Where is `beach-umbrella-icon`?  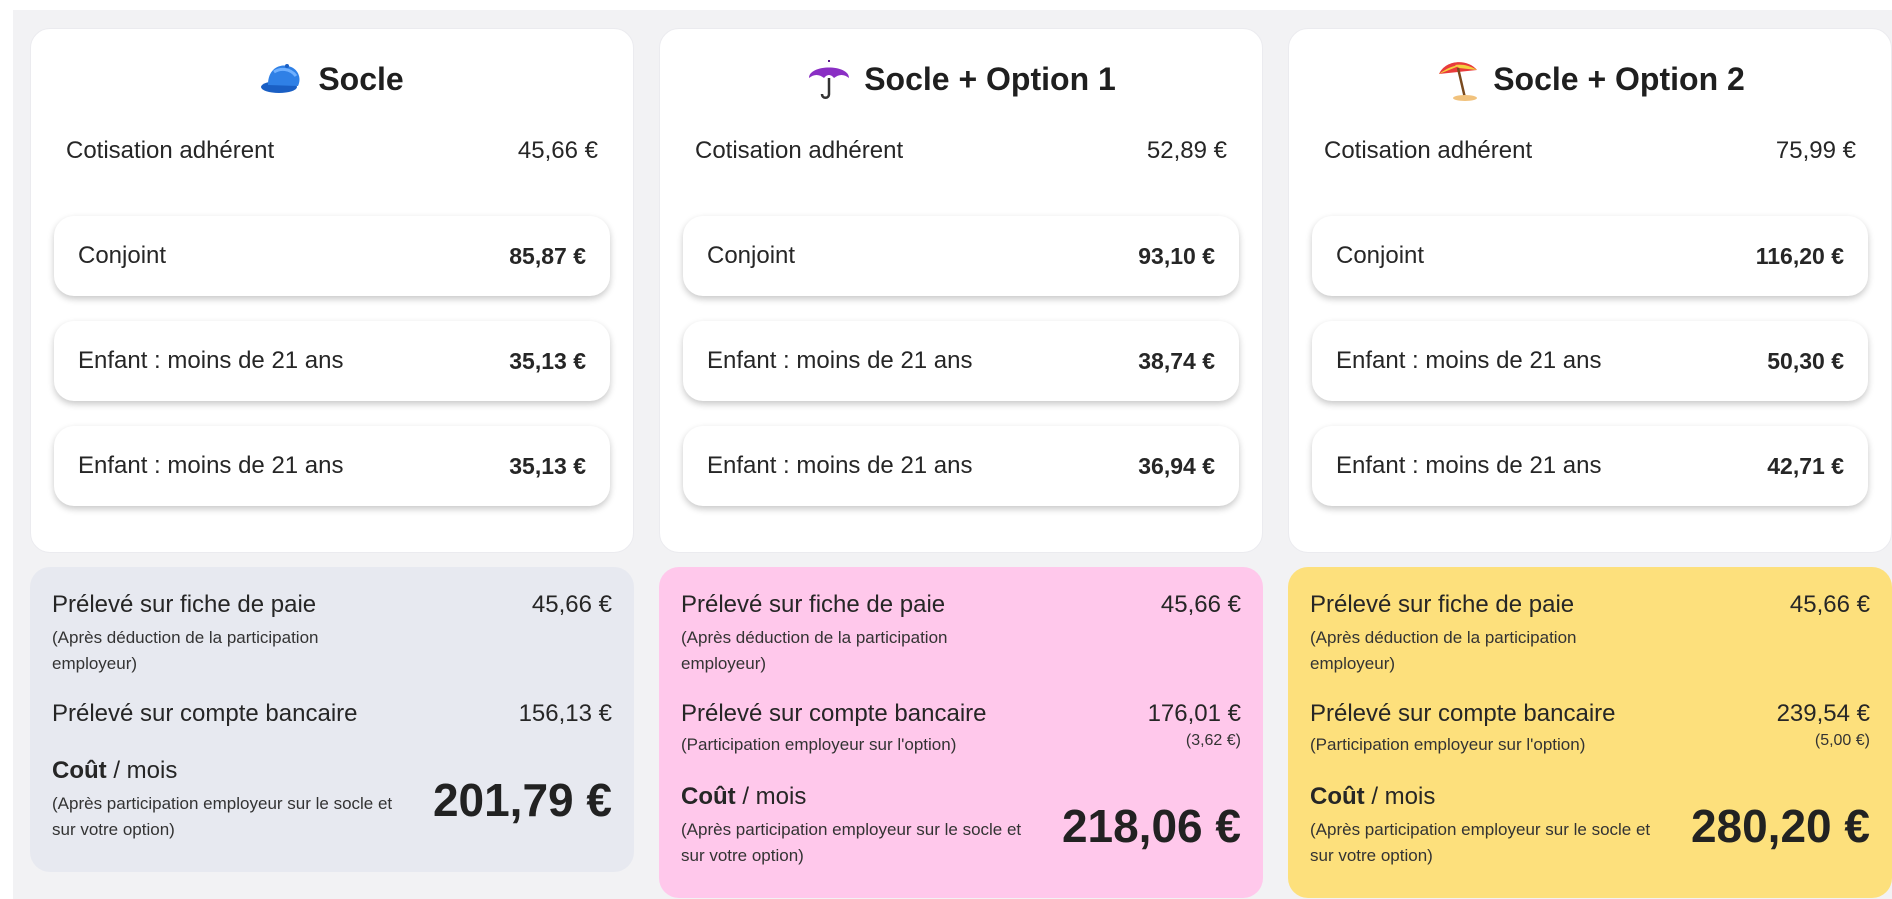 beach-umbrella-icon is located at coordinates (1458, 81).